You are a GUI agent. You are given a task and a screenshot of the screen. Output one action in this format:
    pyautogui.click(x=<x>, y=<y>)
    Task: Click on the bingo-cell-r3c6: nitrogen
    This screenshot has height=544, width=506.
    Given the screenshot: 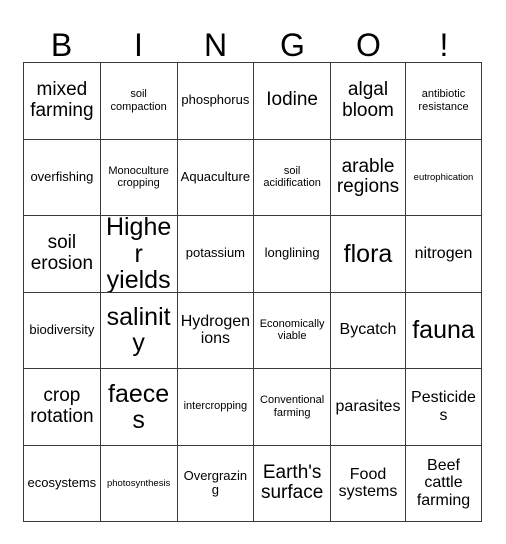 What is the action you would take?
    pyautogui.click(x=444, y=254)
    